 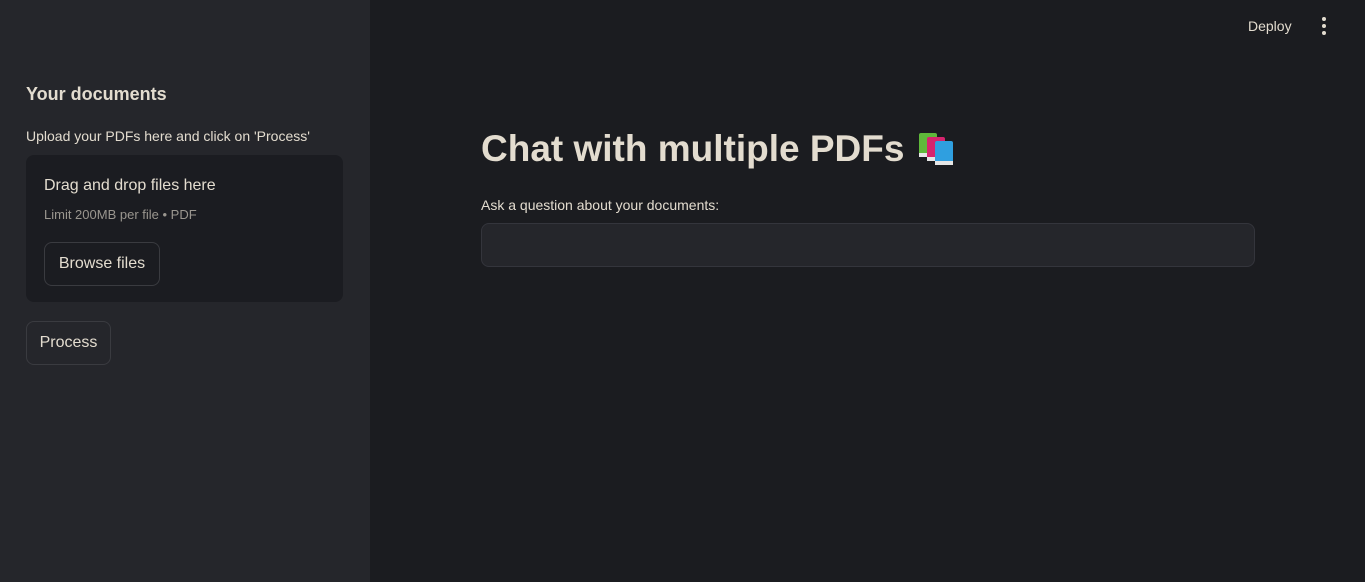 I want to click on deploy-button: Deploy, so click(x=1270, y=26).